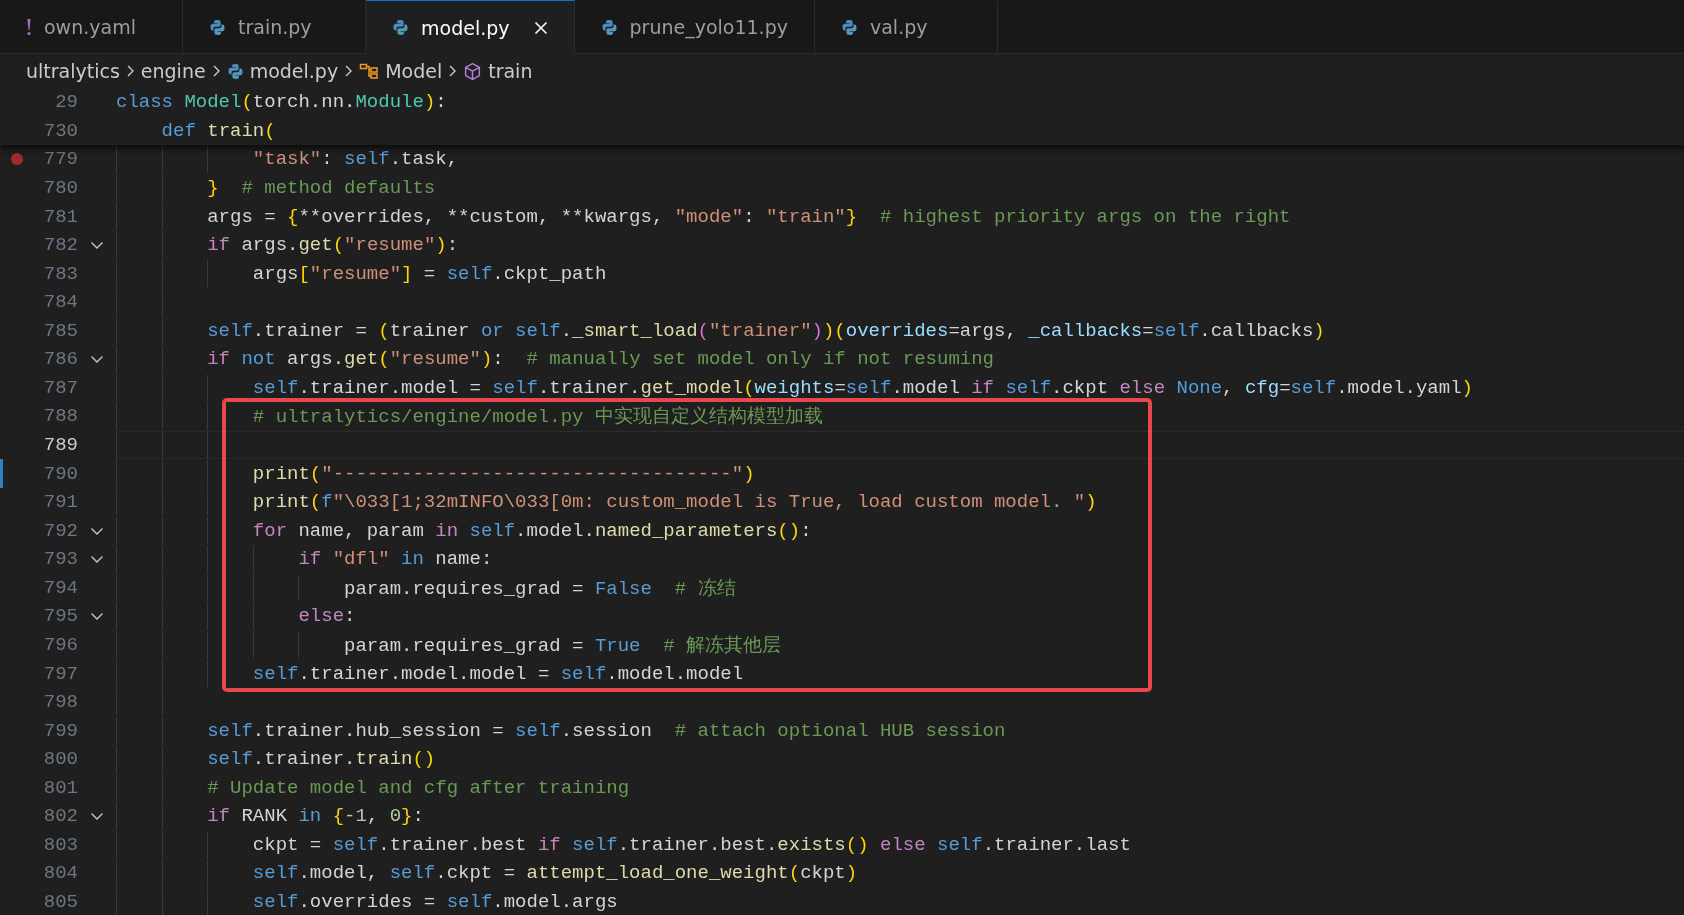  I want to click on code-line: args = {**overrides, **custom, **kwargs, "mode": "train"} # highest priority args on the right, so click(748, 216).